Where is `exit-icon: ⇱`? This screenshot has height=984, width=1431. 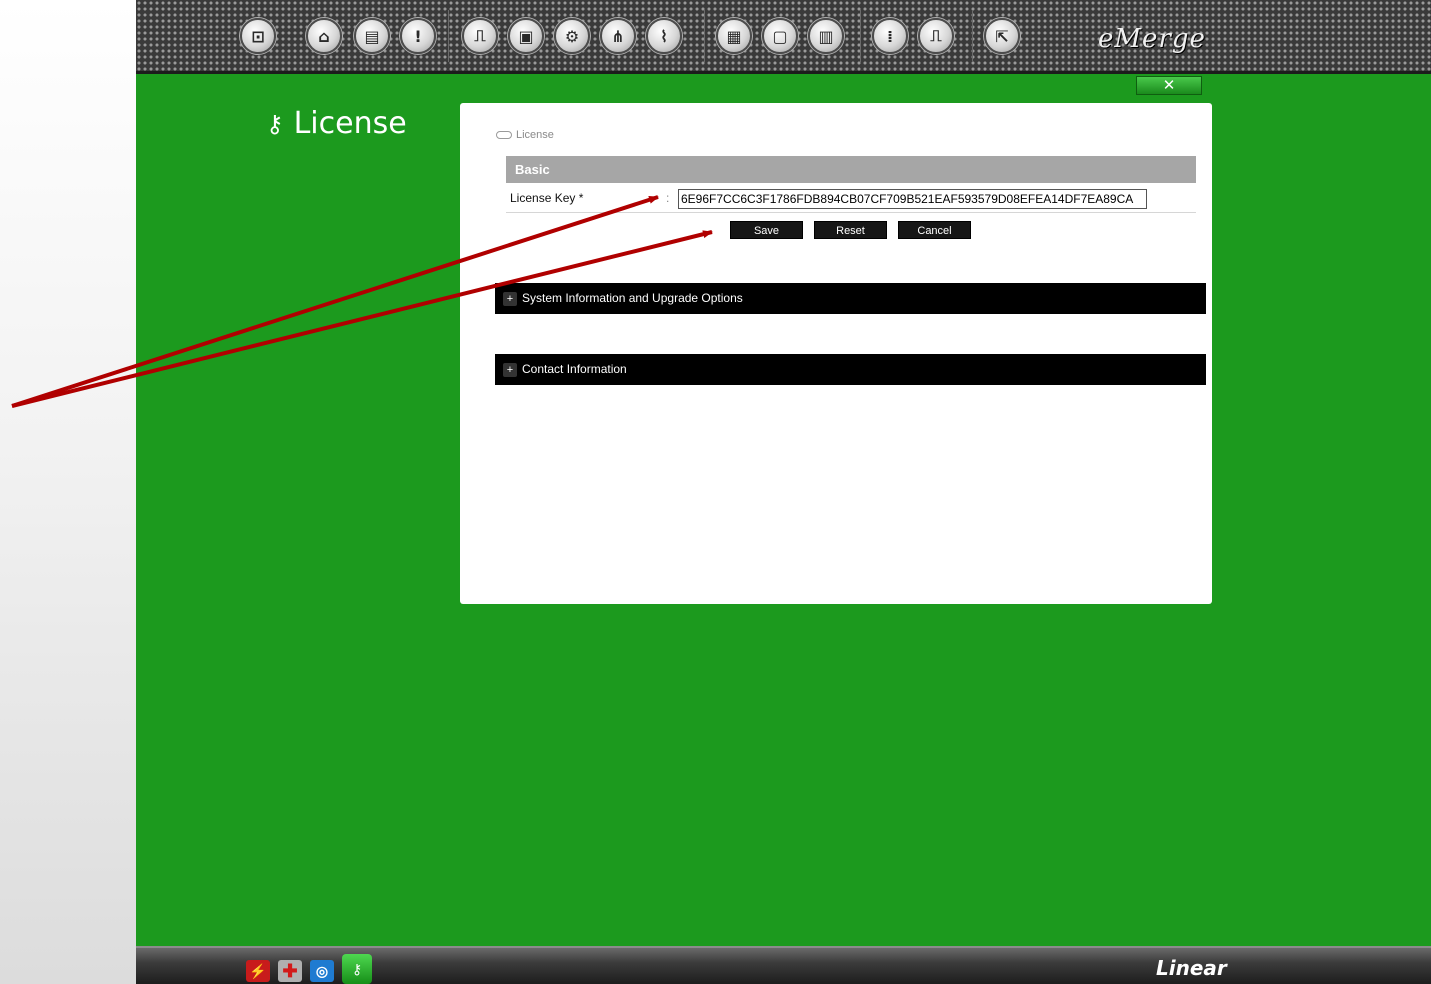 exit-icon: ⇱ is located at coordinates (1002, 36).